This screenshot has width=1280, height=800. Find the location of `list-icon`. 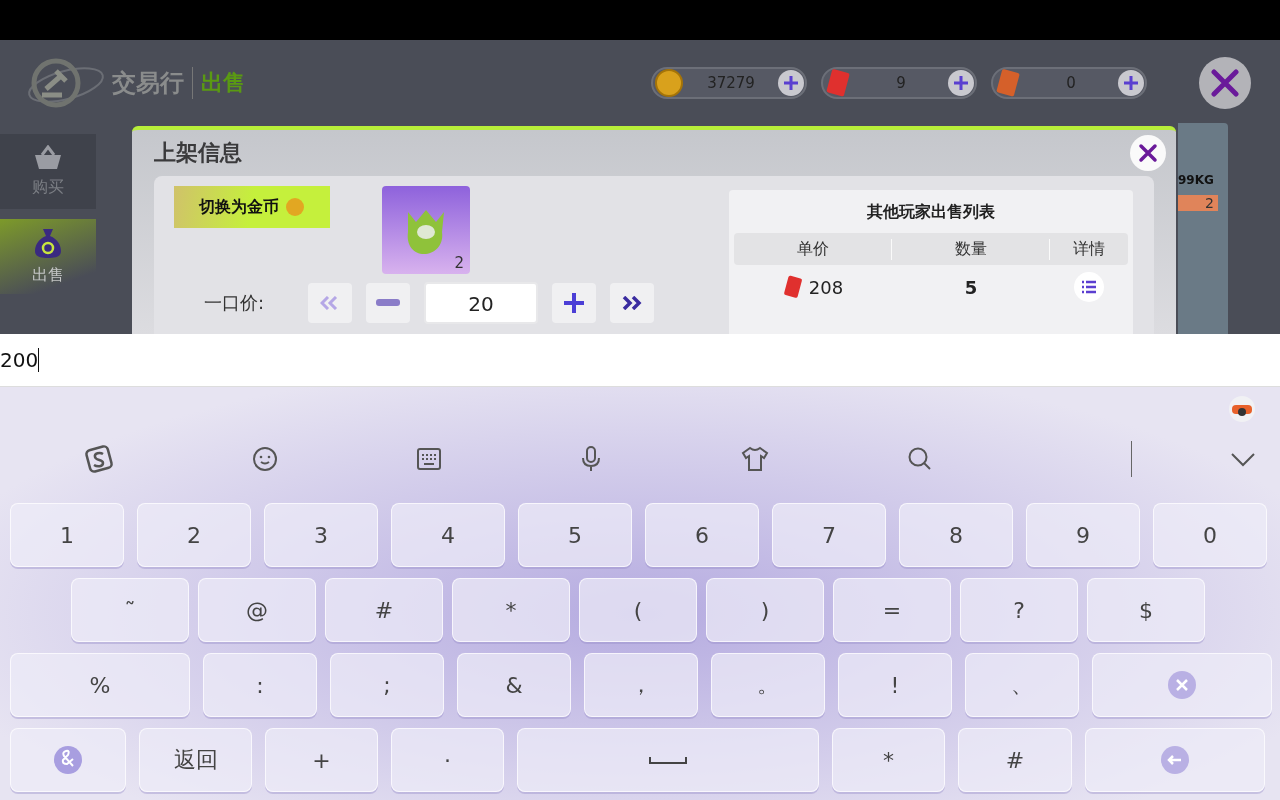

list-icon is located at coordinates (1089, 287).